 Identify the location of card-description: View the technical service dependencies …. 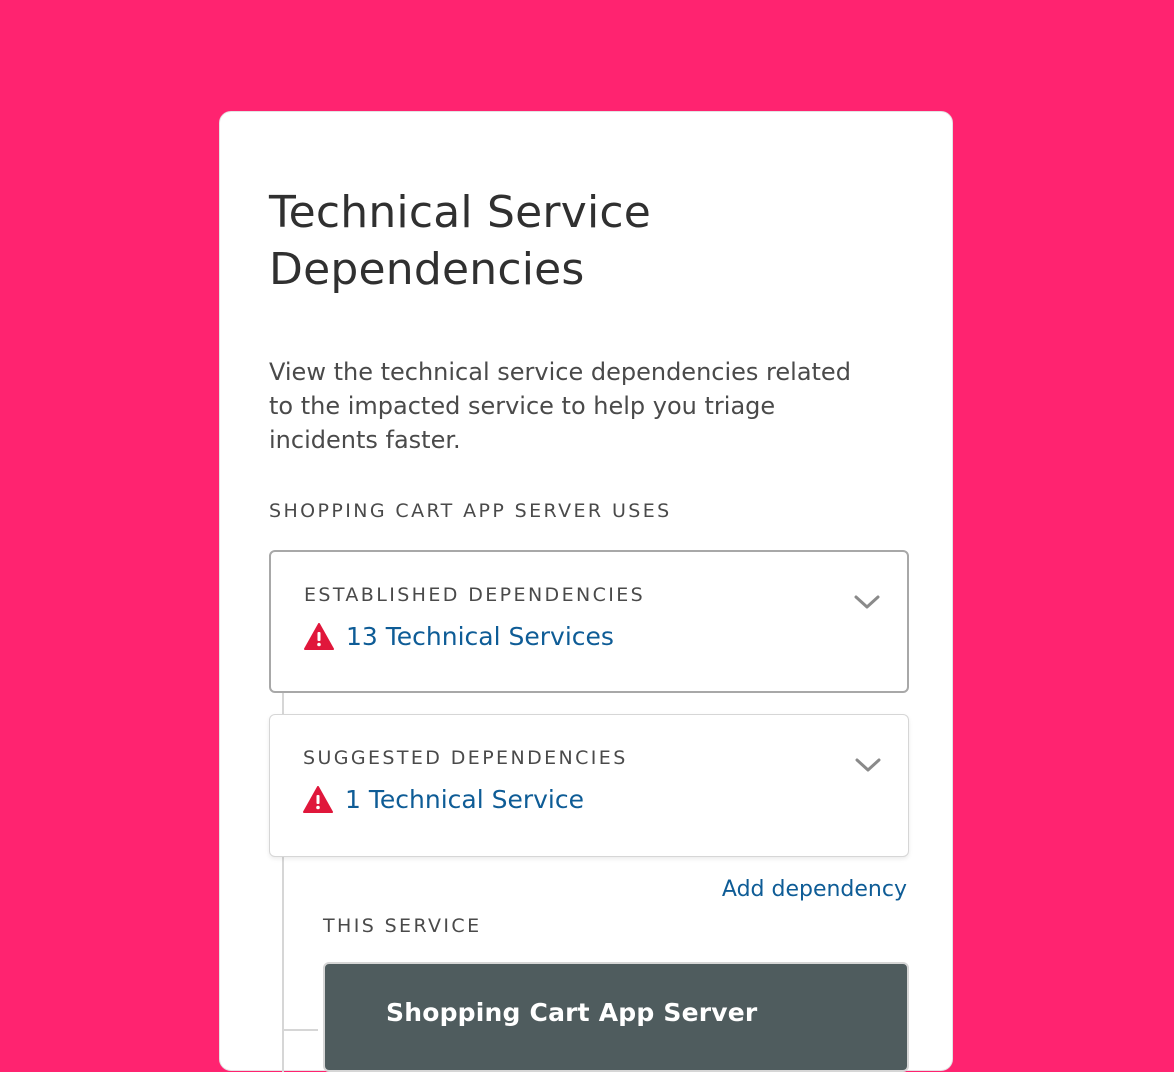
(560, 406).